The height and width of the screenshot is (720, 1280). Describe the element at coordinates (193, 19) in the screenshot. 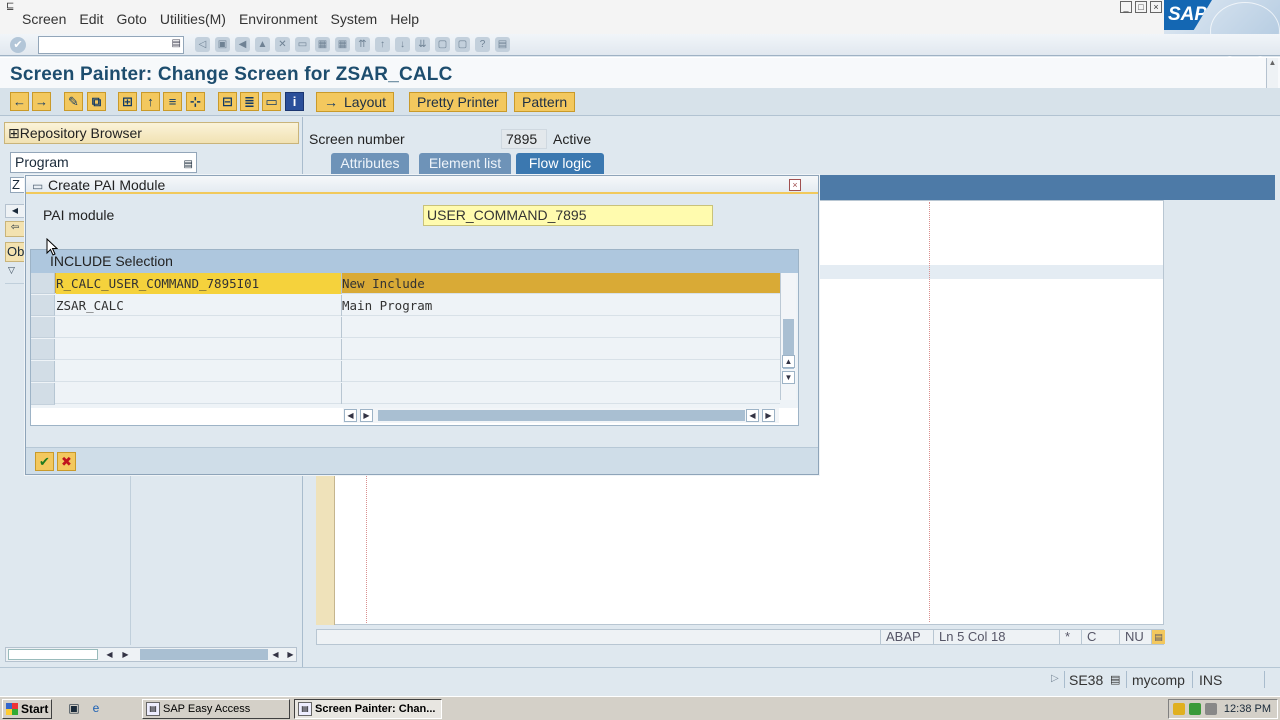

I see `menu-utilities: Utilities(M)` at that location.